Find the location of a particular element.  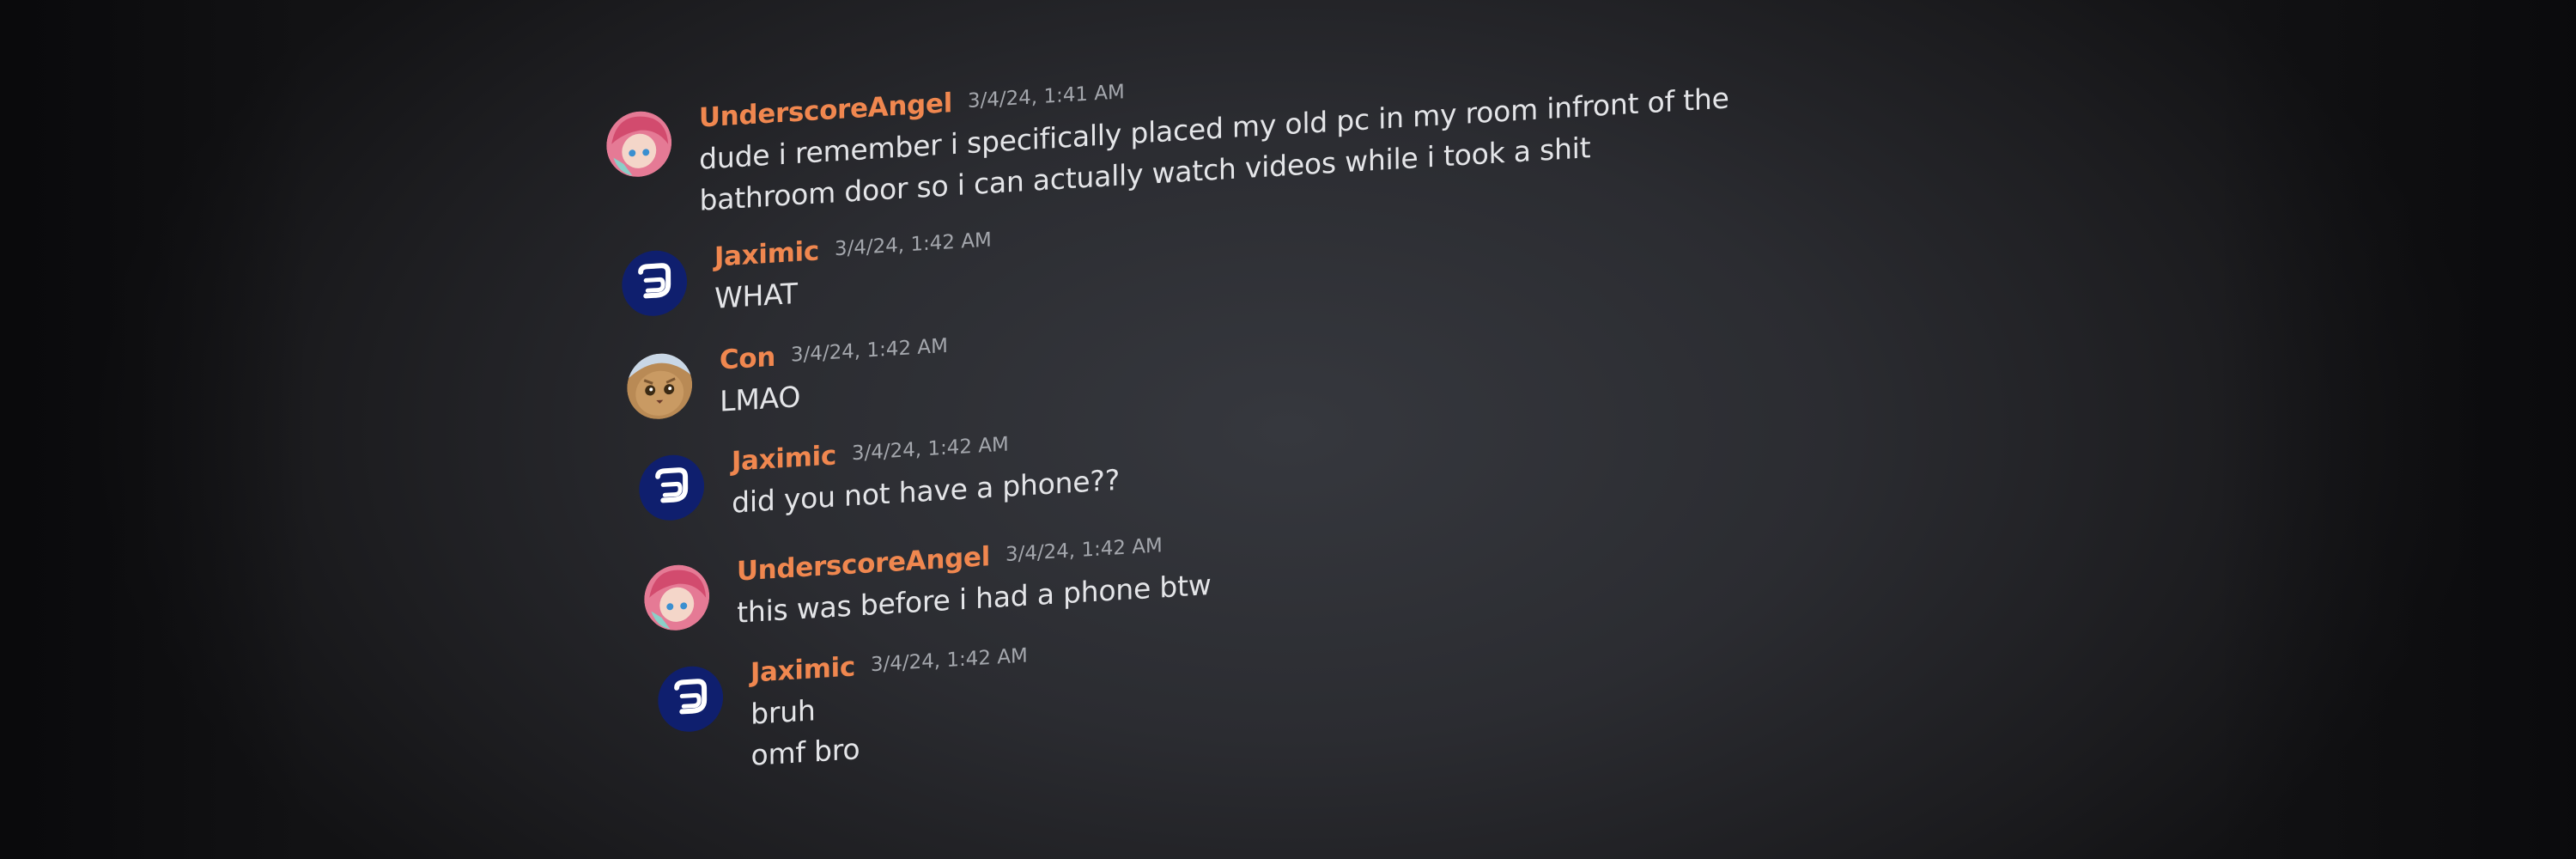

message-content: LMAO is located at coordinates (760, 399).